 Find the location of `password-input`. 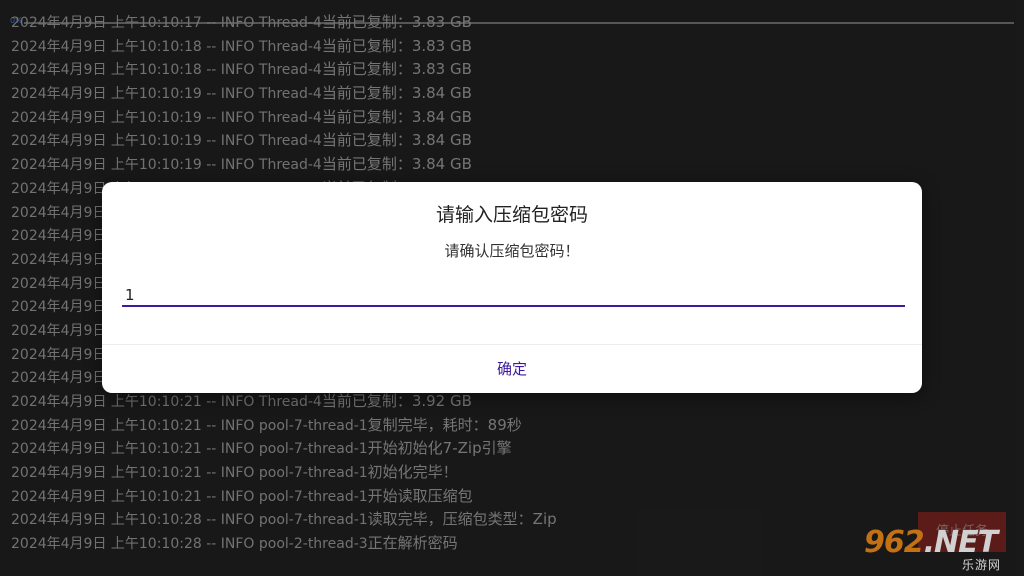

password-input is located at coordinates (513, 296).